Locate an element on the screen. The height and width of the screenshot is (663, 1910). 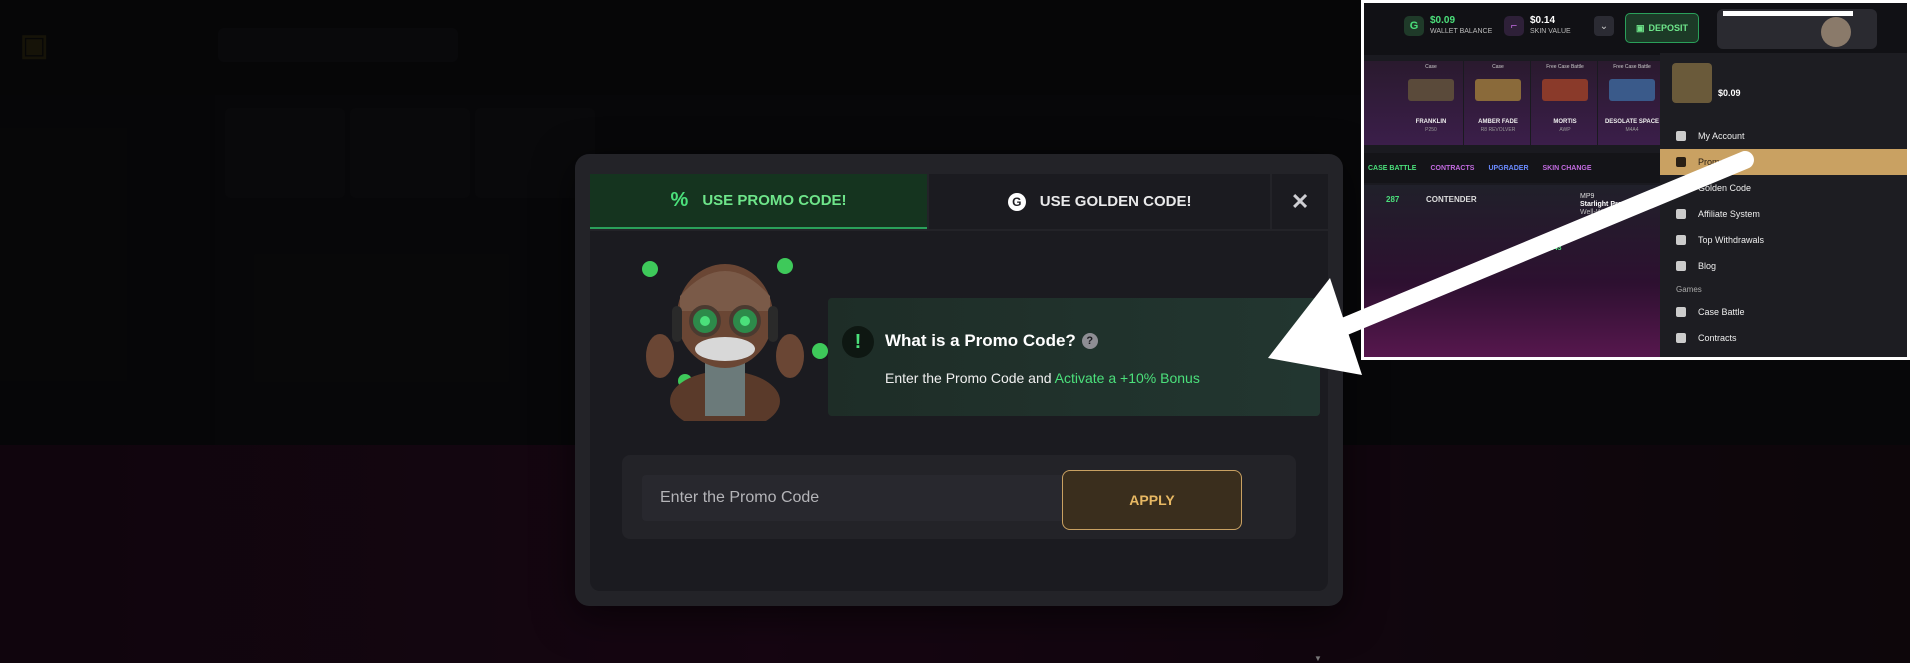
swords-icon is located at coordinates (1681, 312).